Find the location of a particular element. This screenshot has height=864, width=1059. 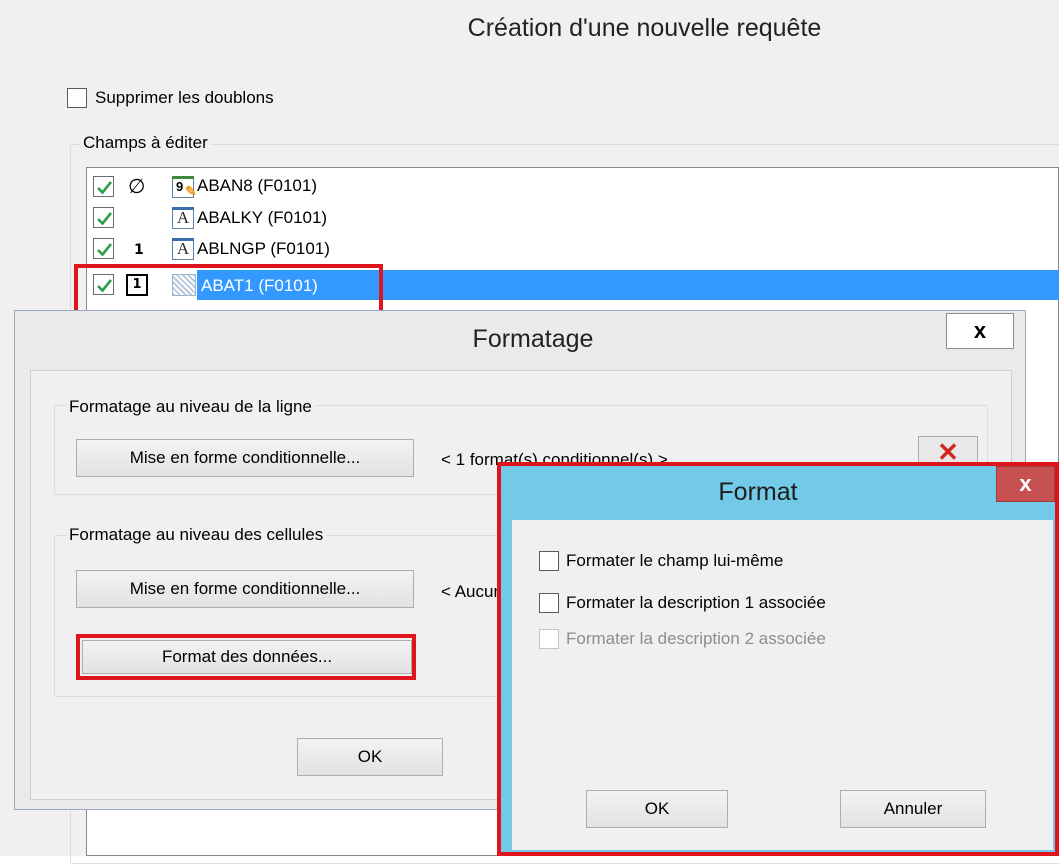

cell-format-group-label: Formatage au niveau des cellules is located at coordinates (196, 535).